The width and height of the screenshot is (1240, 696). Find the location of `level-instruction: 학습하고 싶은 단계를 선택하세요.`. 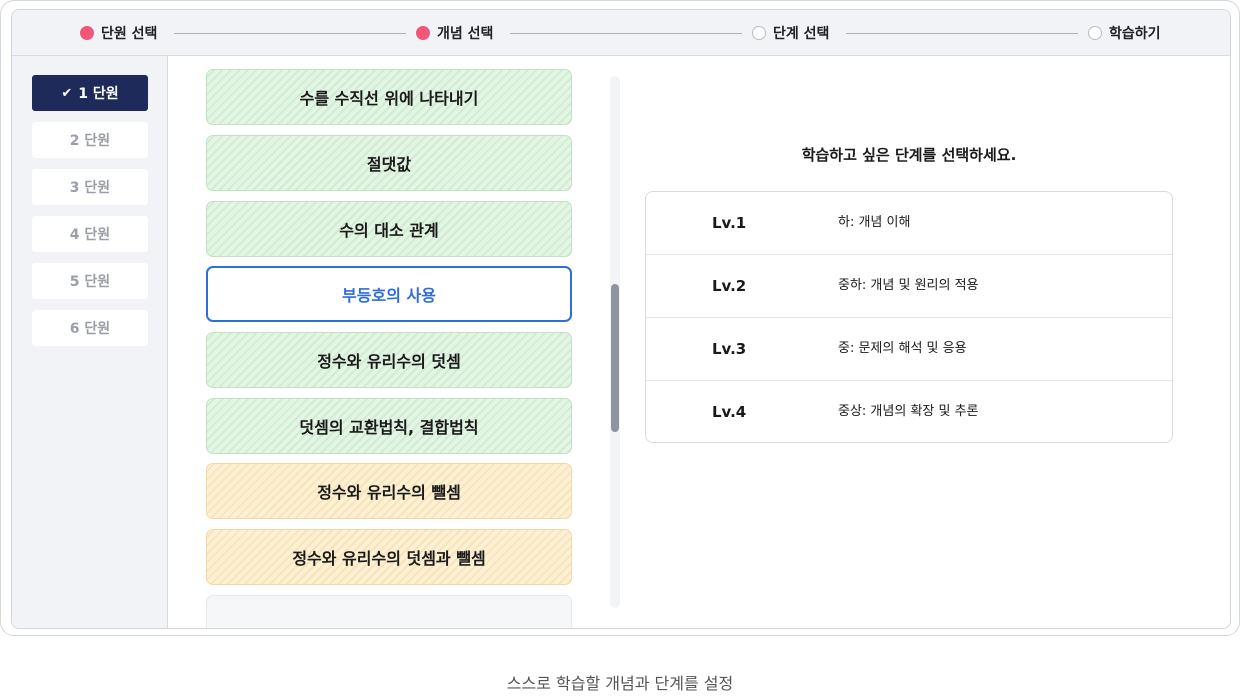

level-instruction: 학습하고 싶은 단계를 선택하세요. is located at coordinates (909, 155).